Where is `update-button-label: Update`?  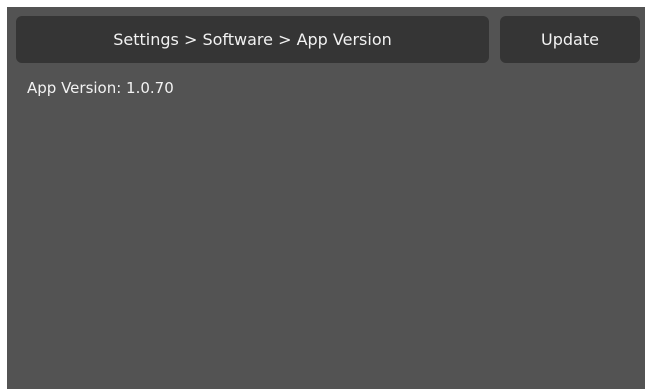 update-button-label: Update is located at coordinates (570, 39).